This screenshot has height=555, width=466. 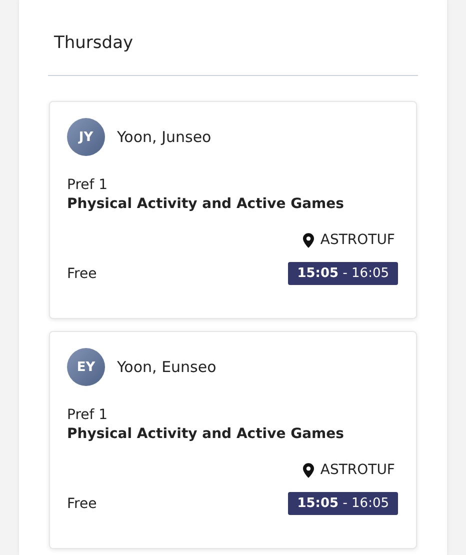 I want to click on avatar: EY, so click(x=86, y=367).